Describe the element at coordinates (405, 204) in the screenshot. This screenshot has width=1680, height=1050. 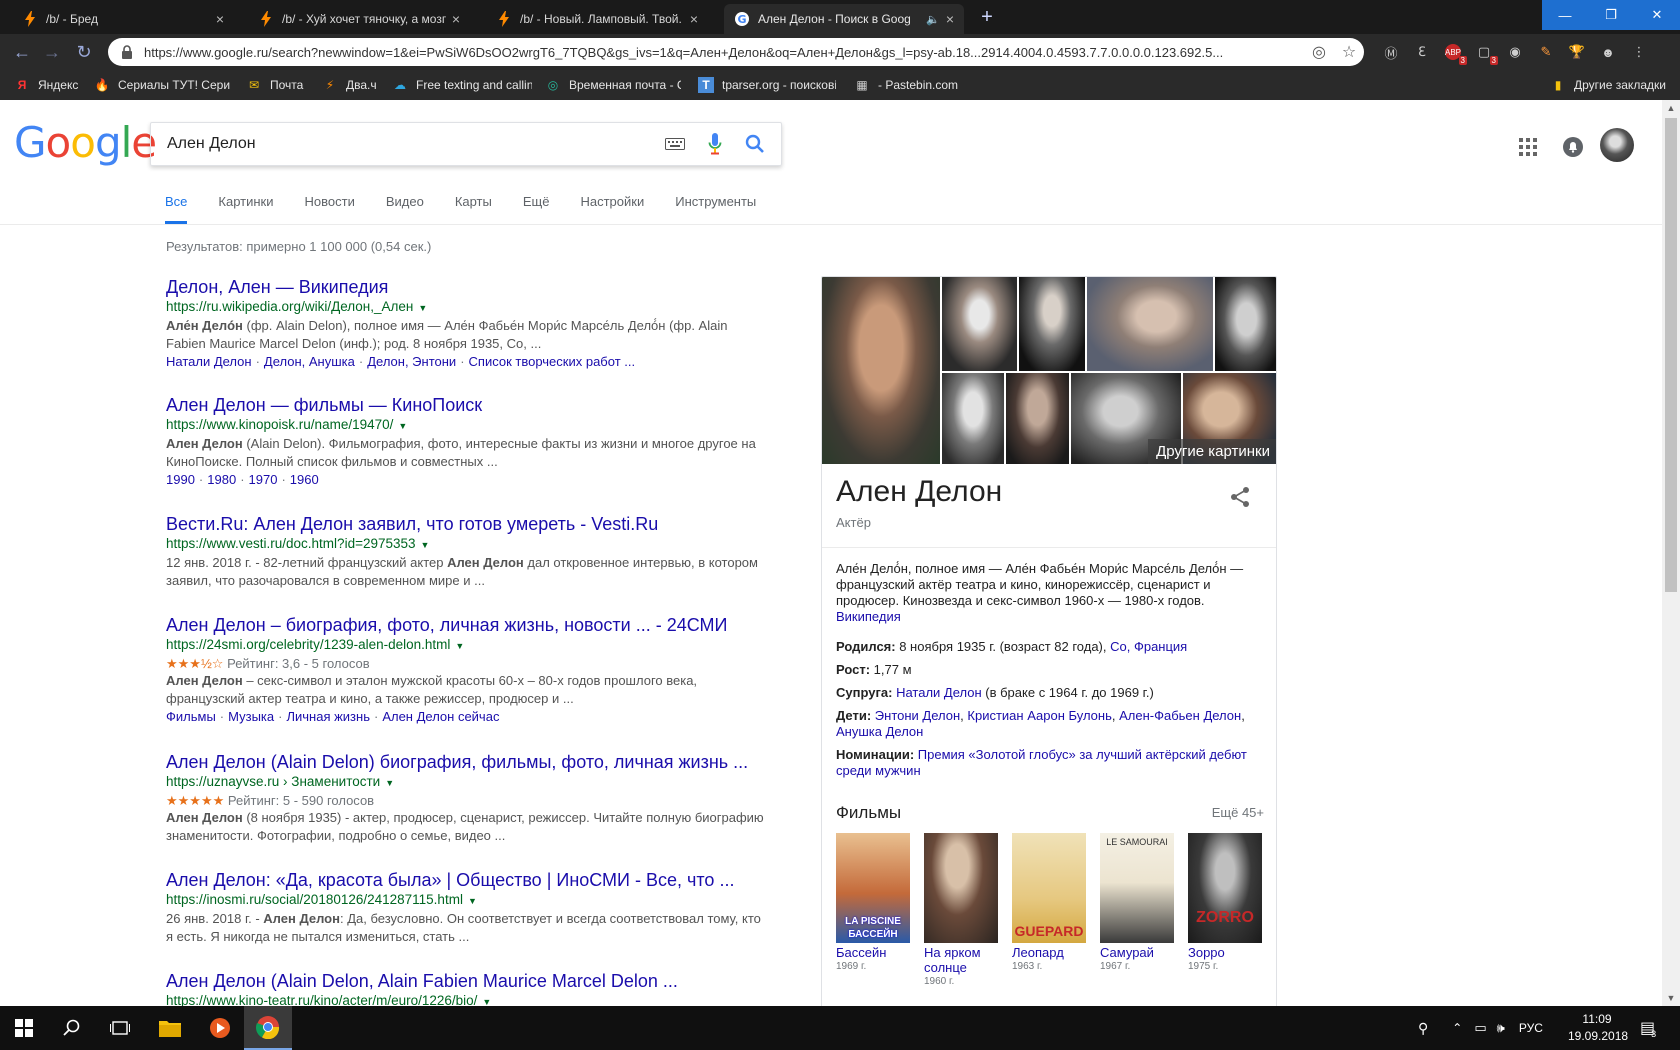
I see `tab-videos: Видео` at that location.